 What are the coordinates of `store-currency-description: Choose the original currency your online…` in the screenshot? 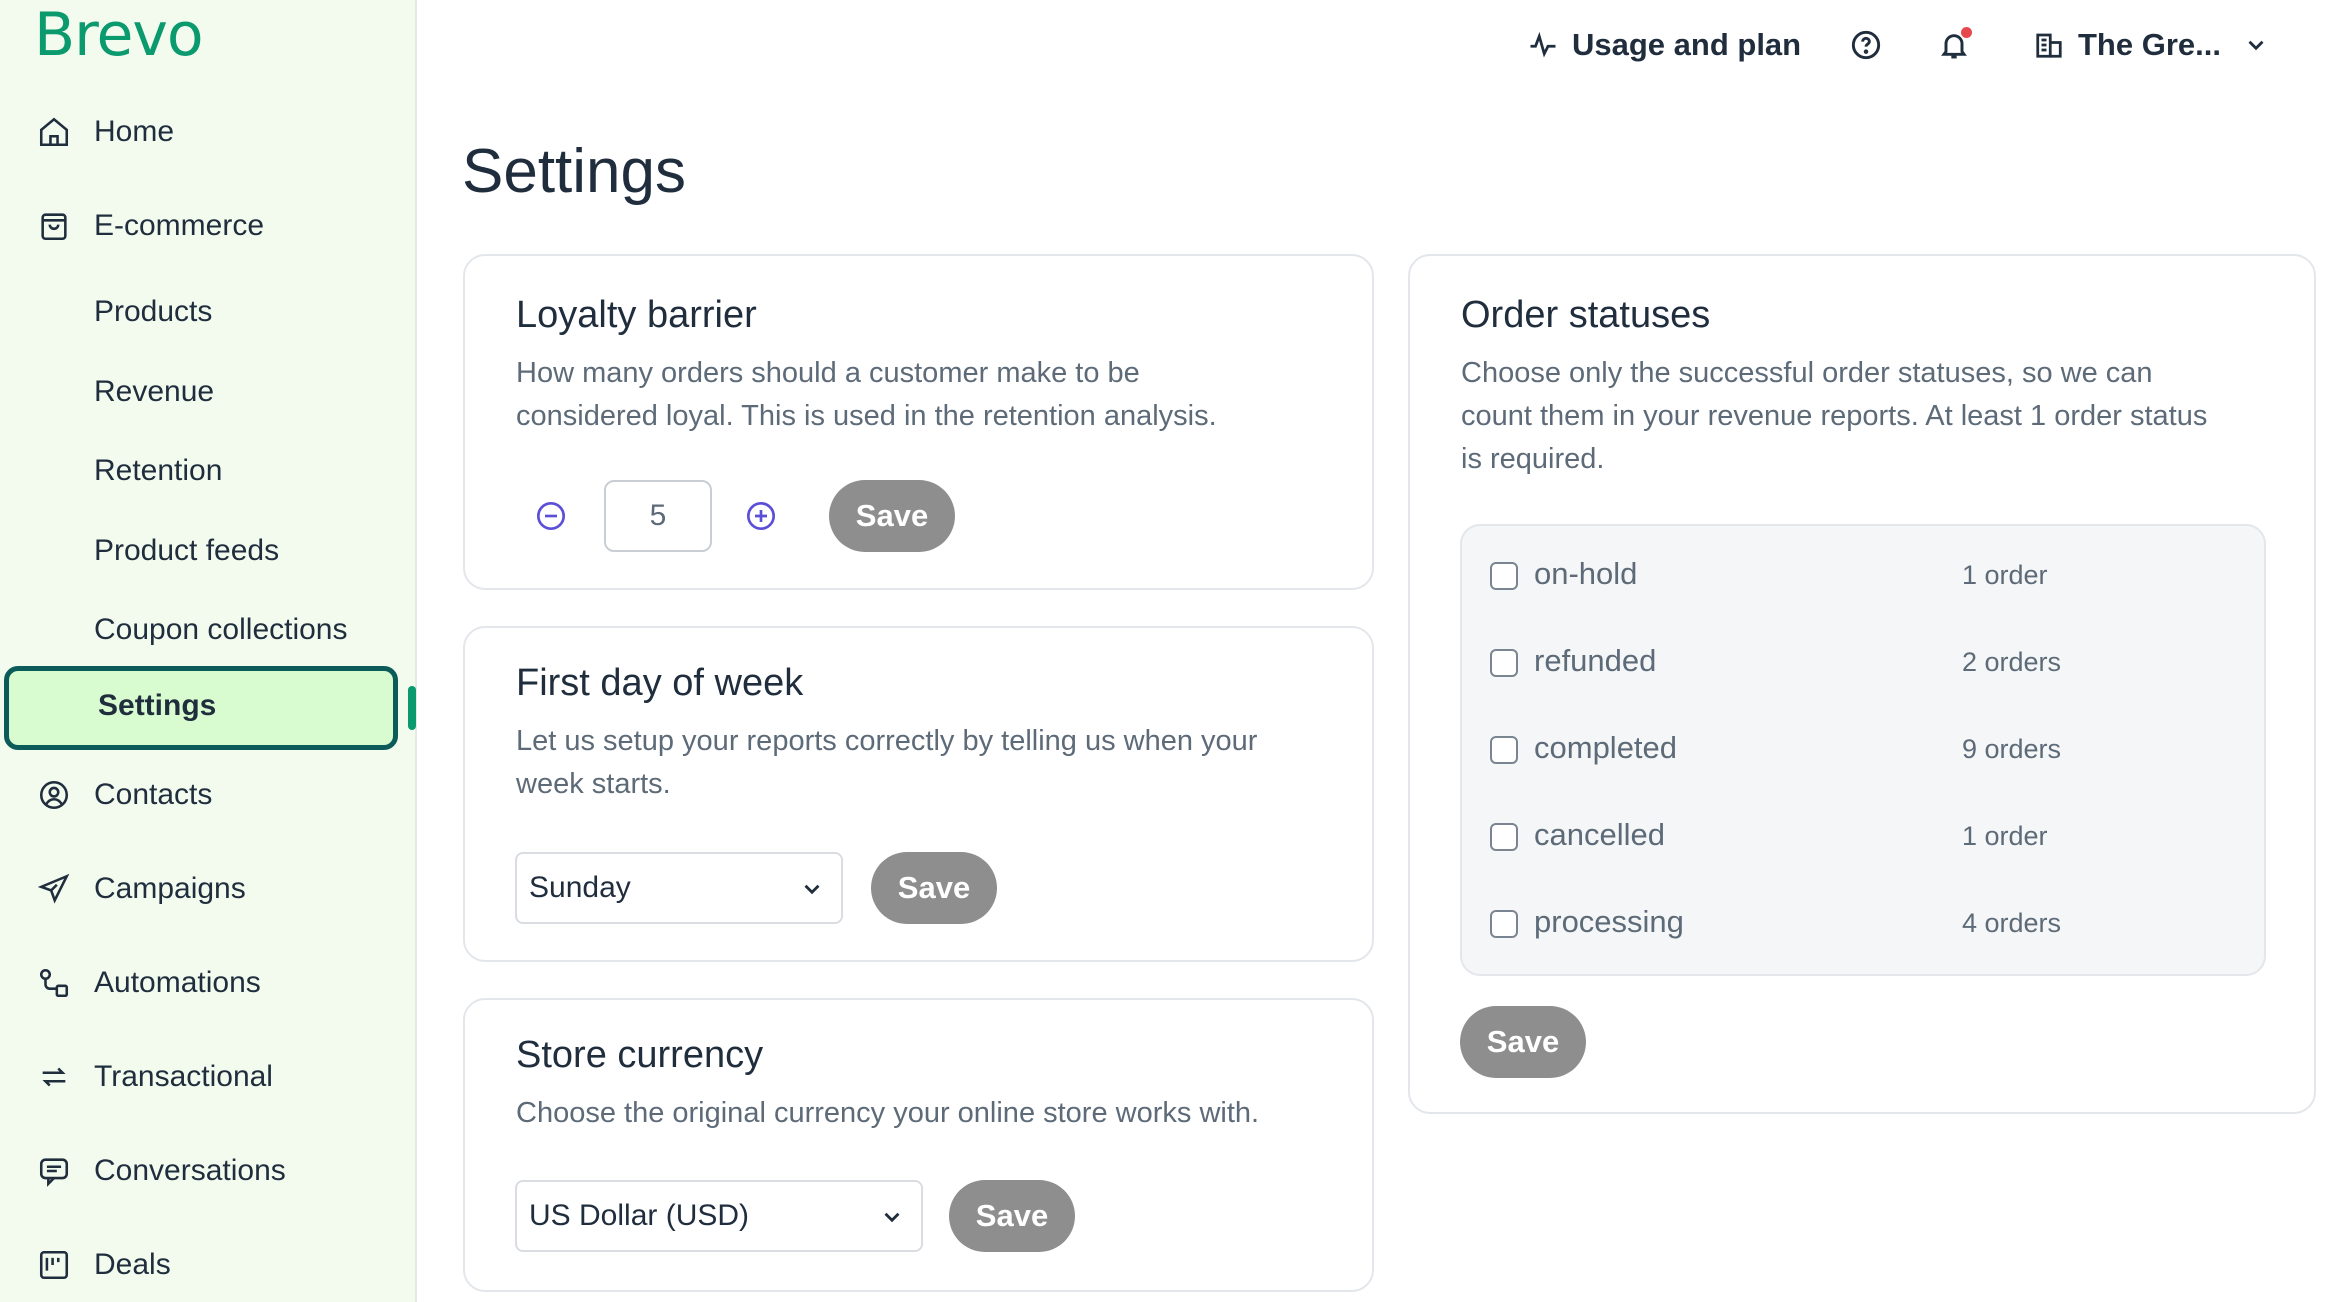 It's located at (888, 1113).